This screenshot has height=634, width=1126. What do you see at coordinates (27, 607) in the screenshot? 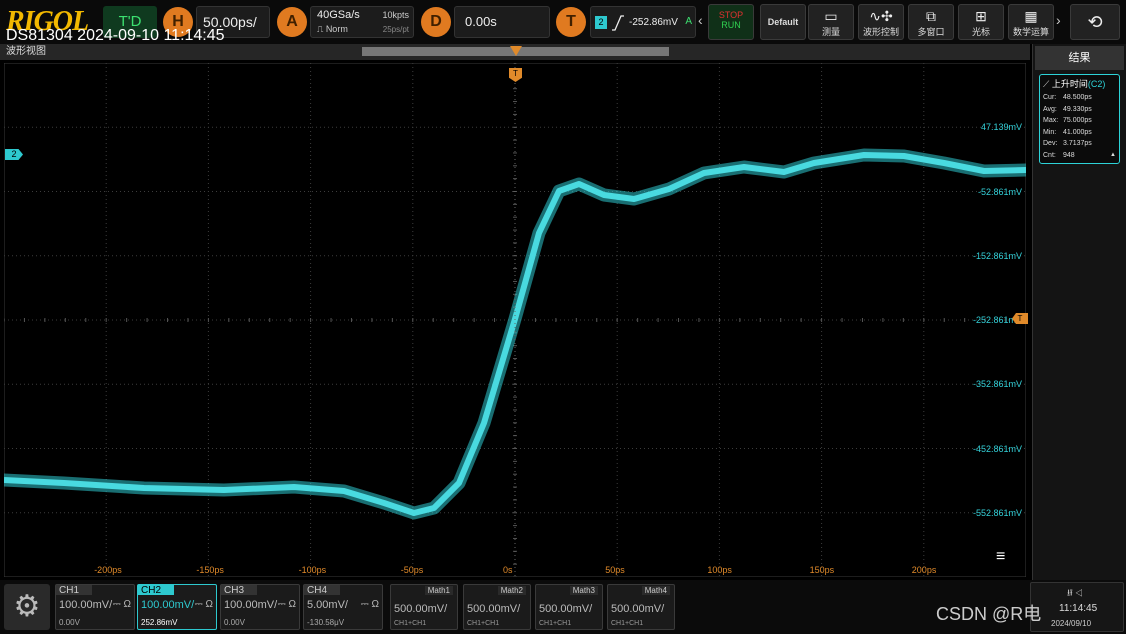
I see `gear-icon: ⚙` at bounding box center [27, 607].